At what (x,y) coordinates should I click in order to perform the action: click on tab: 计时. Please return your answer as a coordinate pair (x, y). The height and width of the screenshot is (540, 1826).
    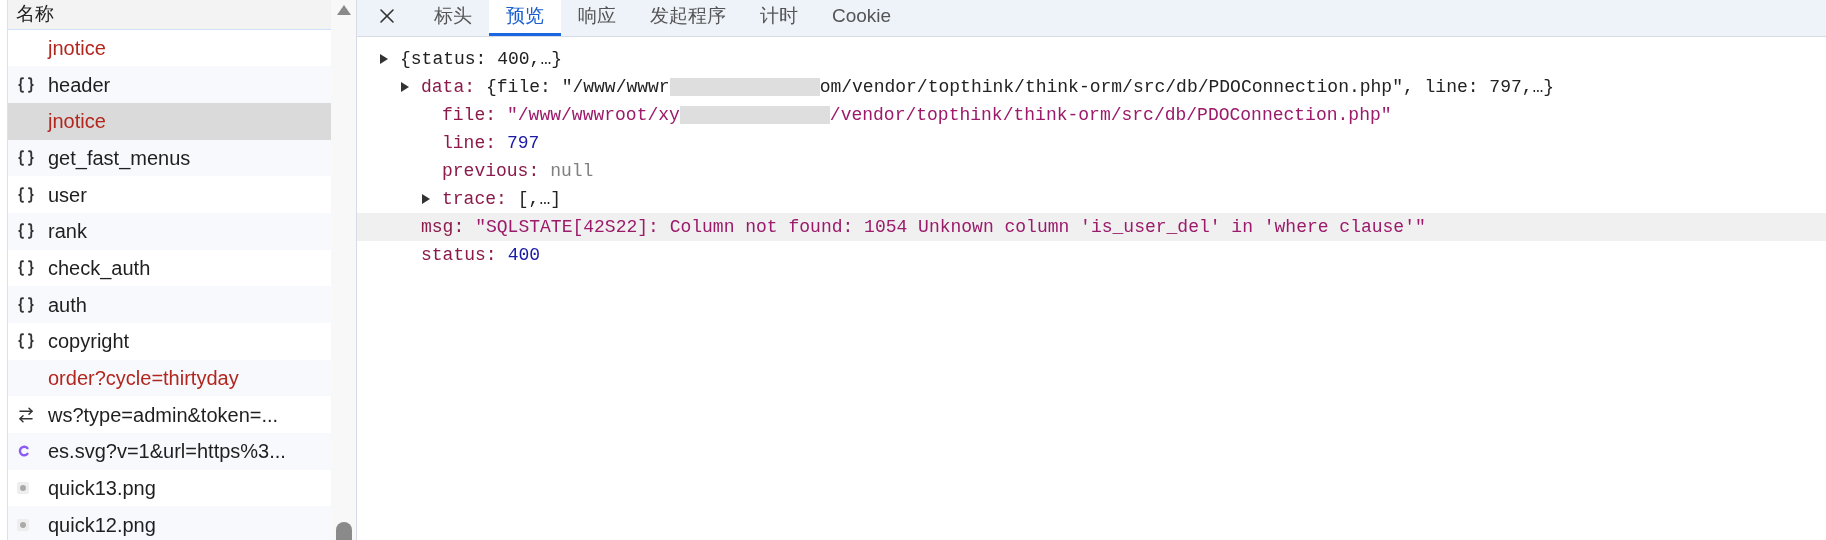
    Looking at the image, I should click on (779, 18).